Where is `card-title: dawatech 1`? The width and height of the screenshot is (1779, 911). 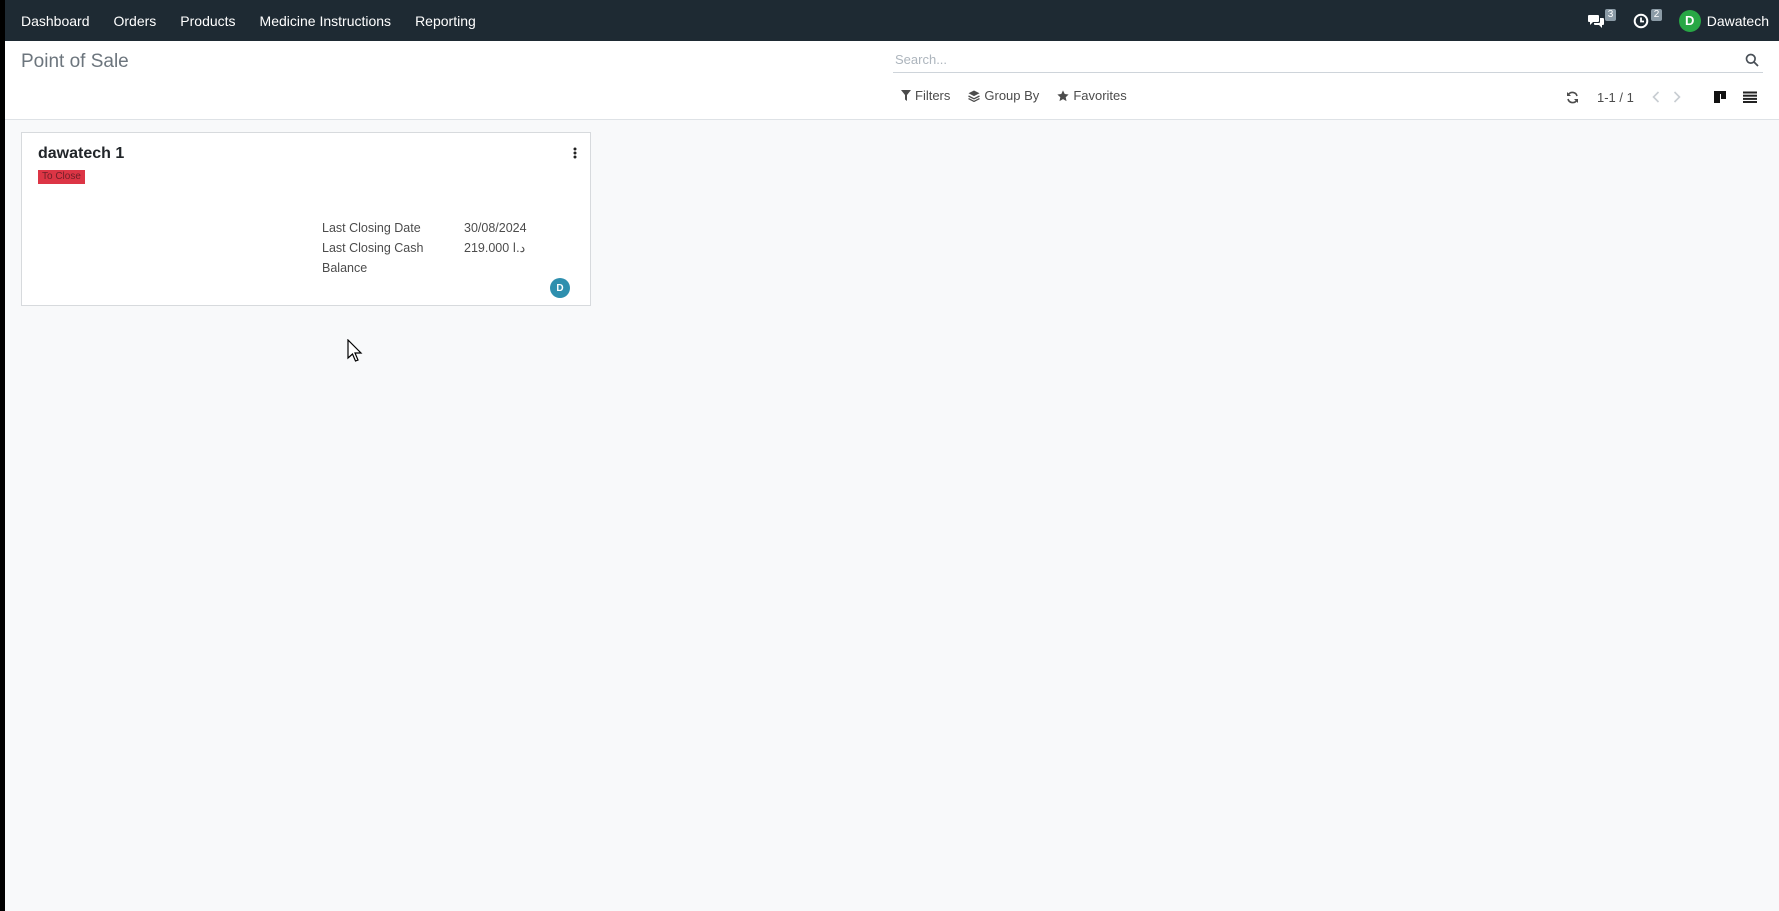
card-title: dawatech 1 is located at coordinates (81, 153).